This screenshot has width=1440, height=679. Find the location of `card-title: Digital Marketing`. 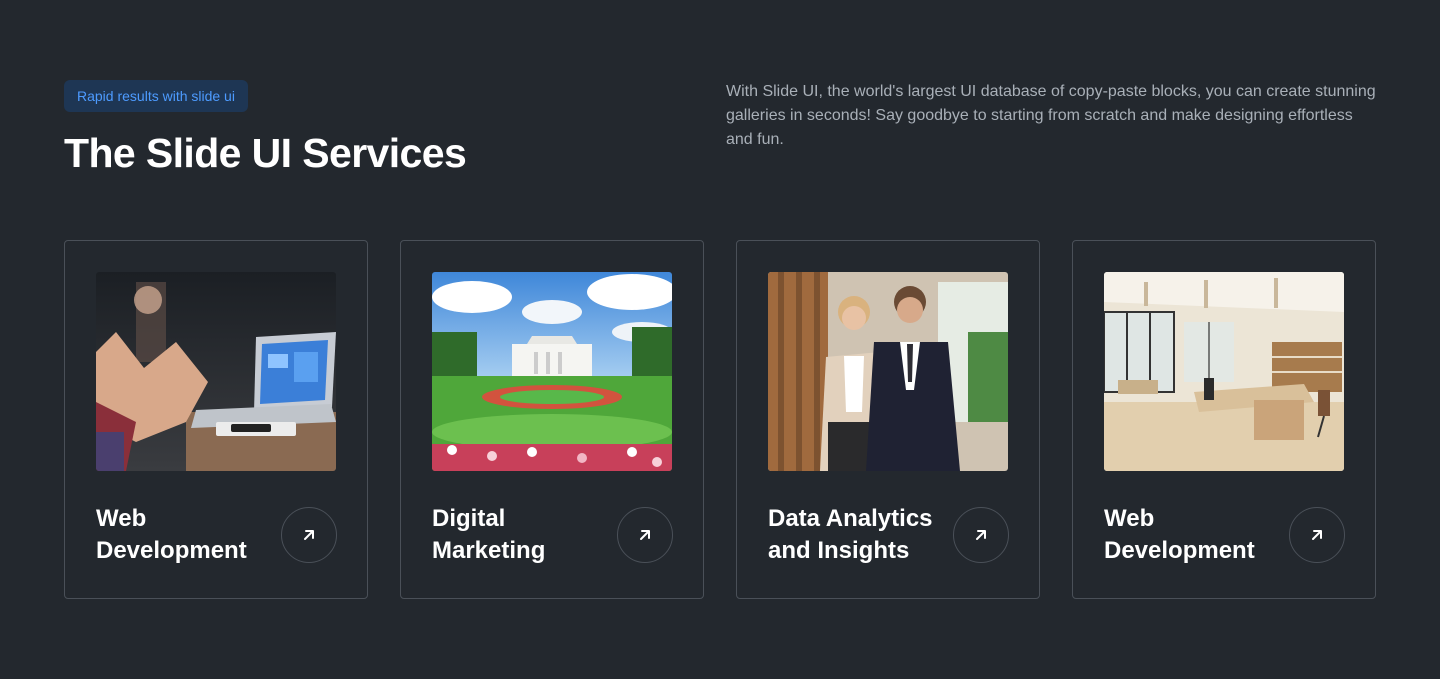

card-title: Digital Marketing is located at coordinates (489, 534).